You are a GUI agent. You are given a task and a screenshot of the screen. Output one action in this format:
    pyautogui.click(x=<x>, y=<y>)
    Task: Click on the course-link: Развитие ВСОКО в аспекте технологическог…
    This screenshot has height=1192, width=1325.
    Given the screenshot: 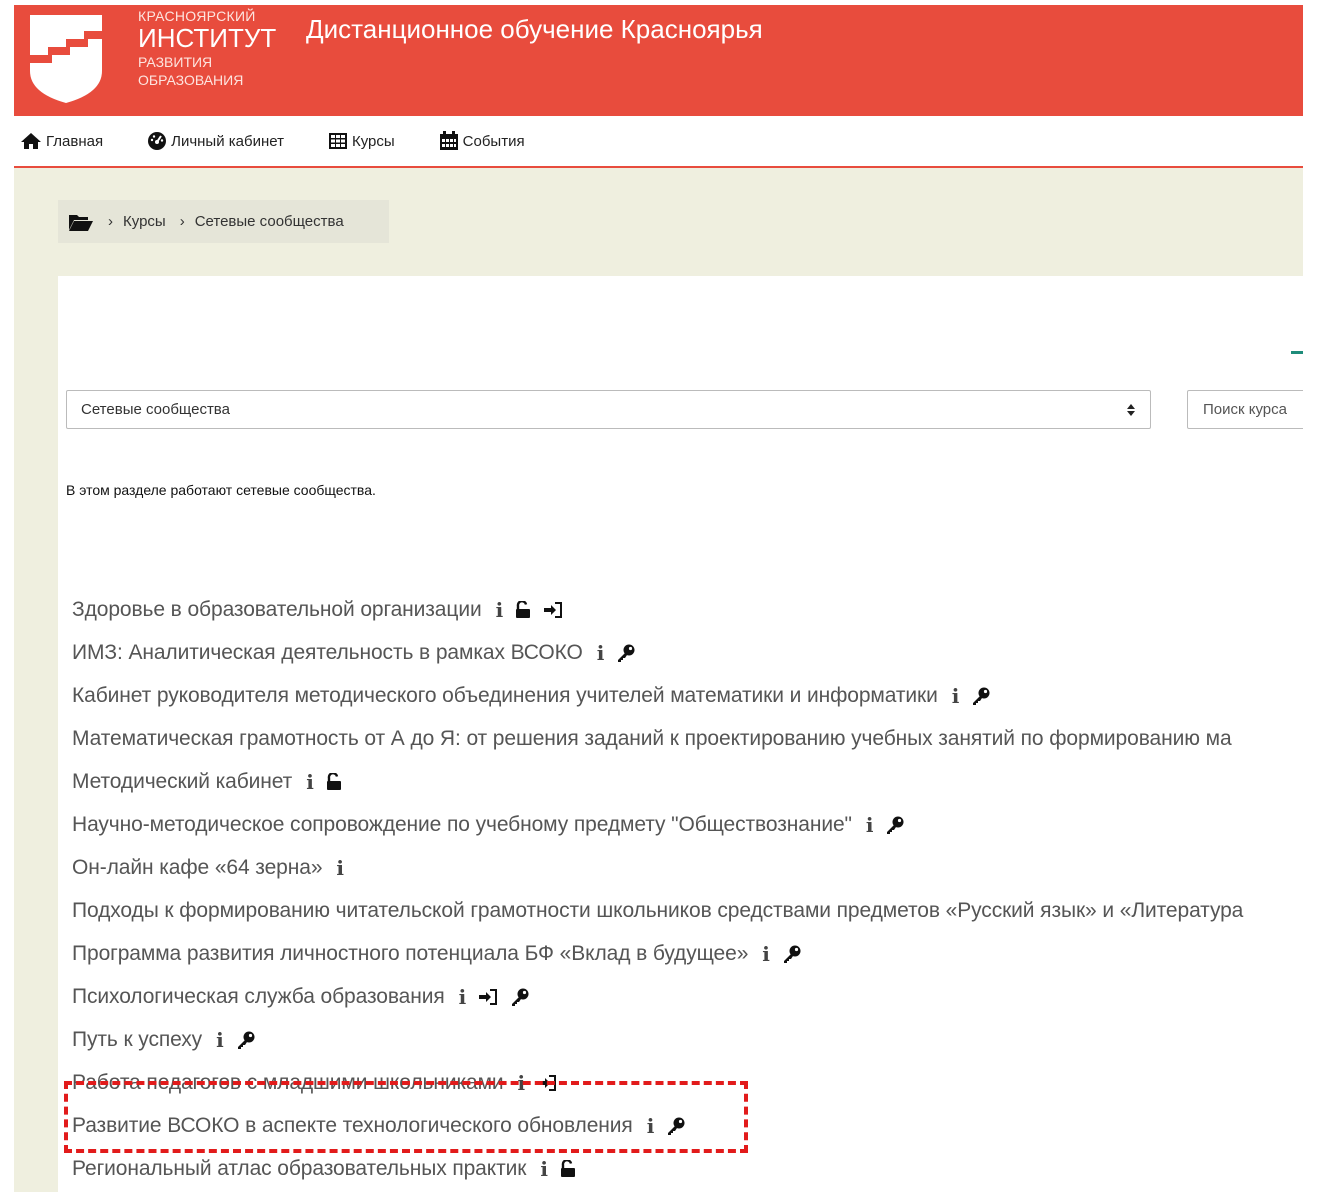 What is the action you would take?
    pyautogui.click(x=352, y=1126)
    